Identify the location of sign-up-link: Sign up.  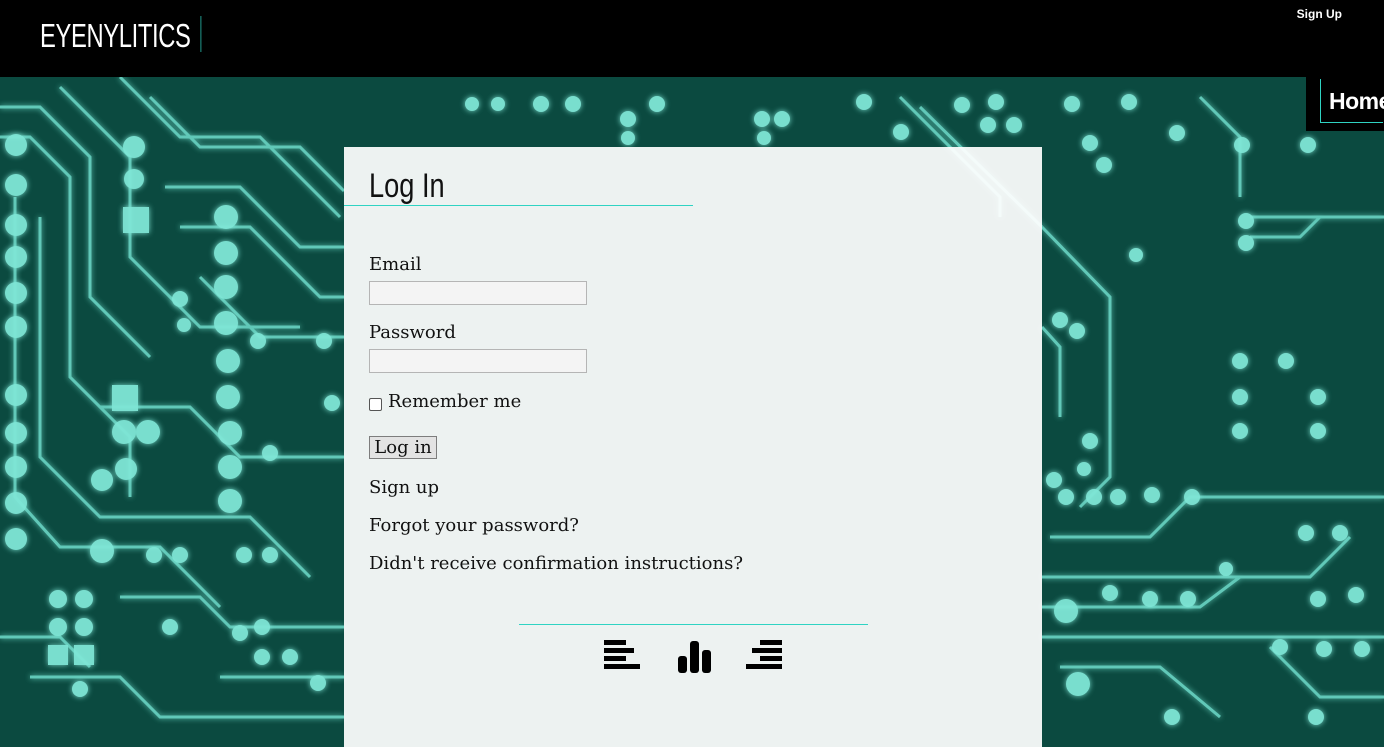
(404, 487).